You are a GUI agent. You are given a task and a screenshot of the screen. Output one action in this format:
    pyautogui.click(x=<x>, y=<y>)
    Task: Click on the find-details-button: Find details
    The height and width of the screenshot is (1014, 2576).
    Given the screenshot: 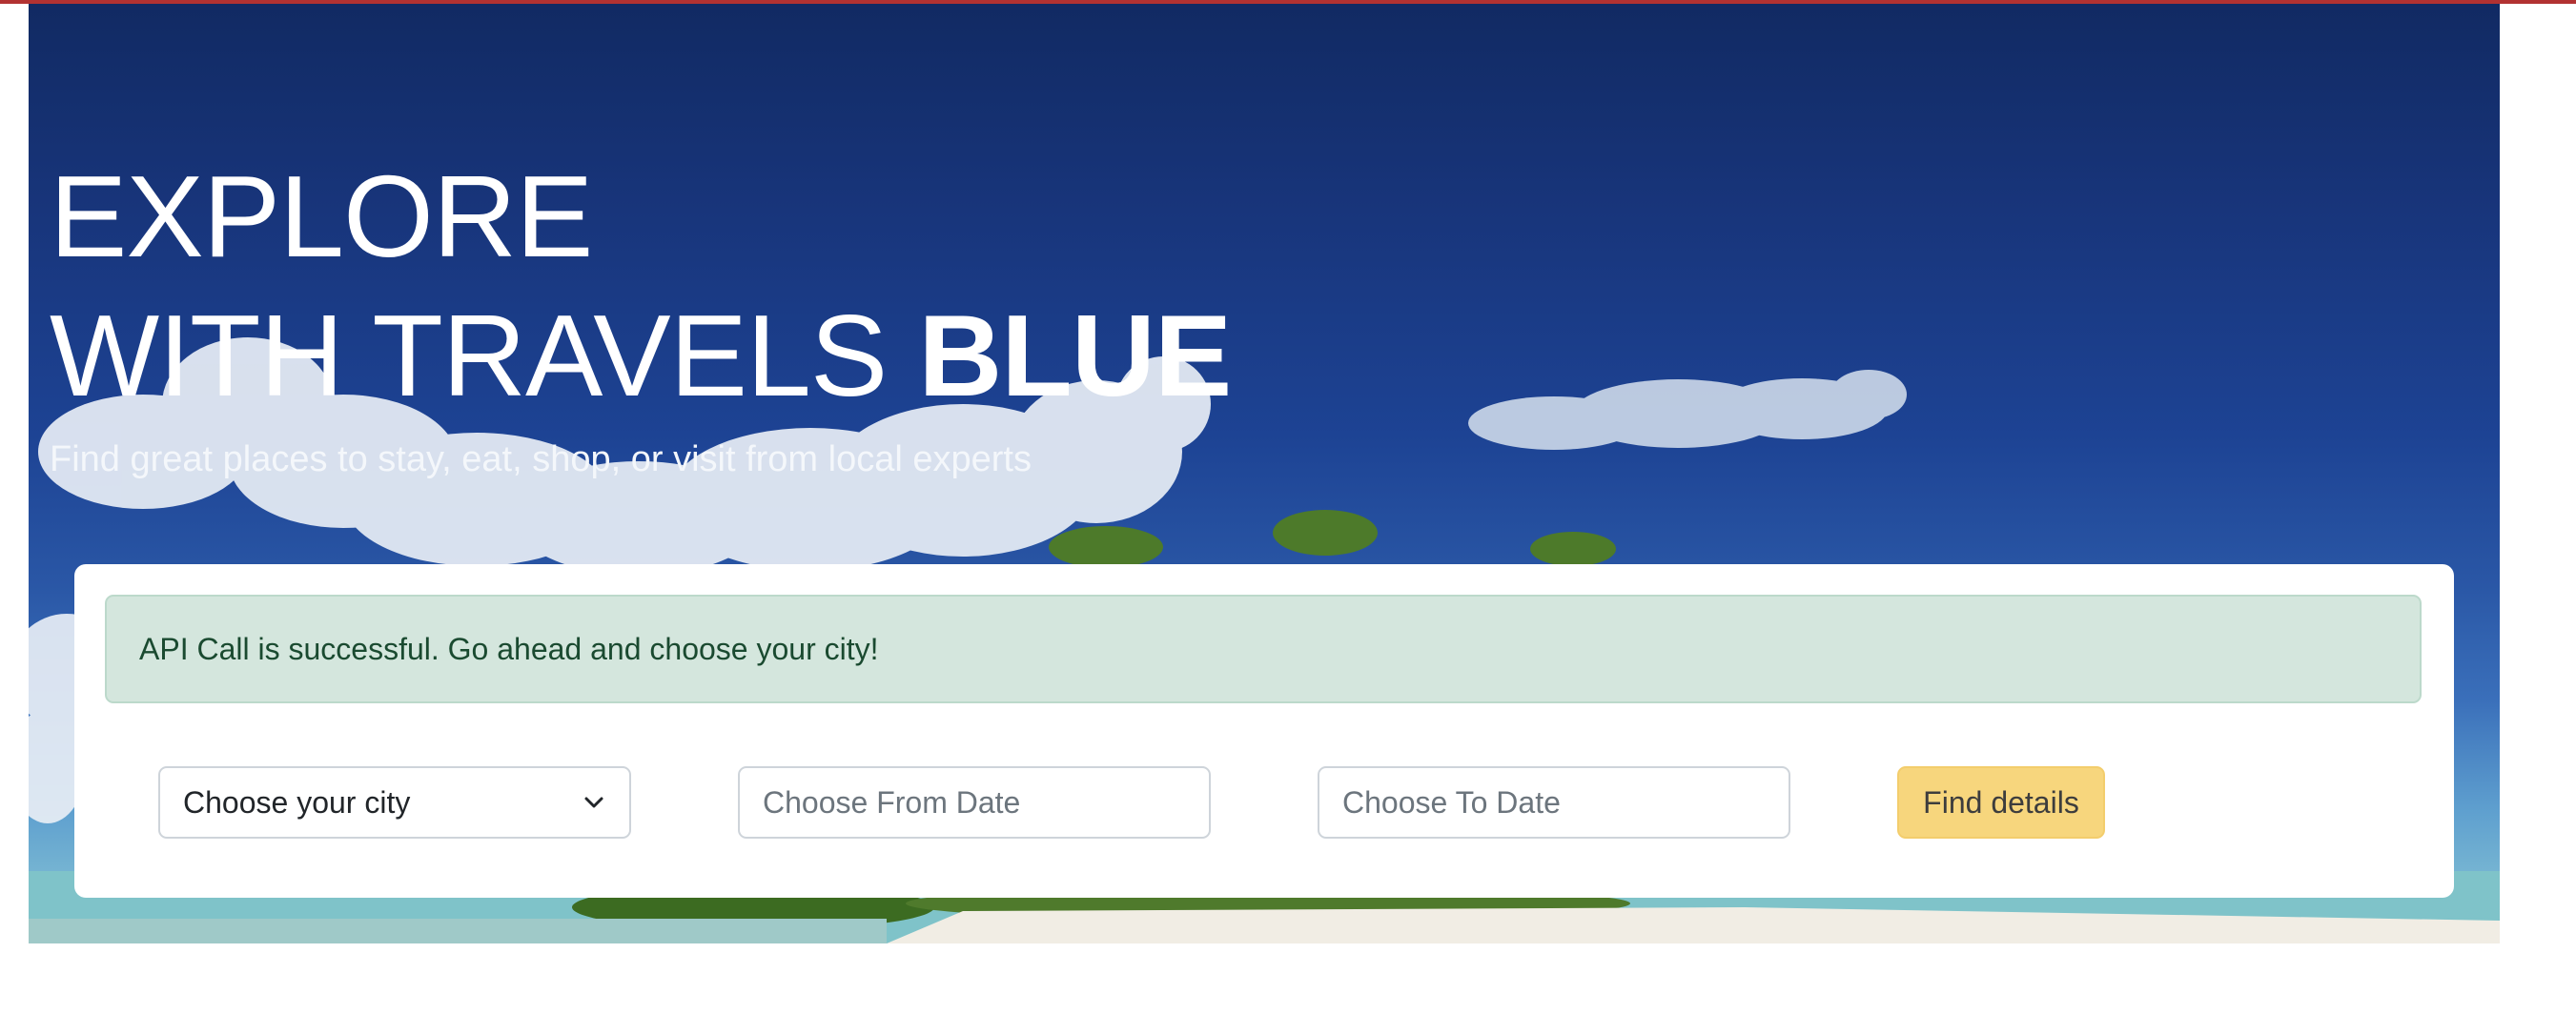 What is the action you would take?
    pyautogui.click(x=2001, y=803)
    